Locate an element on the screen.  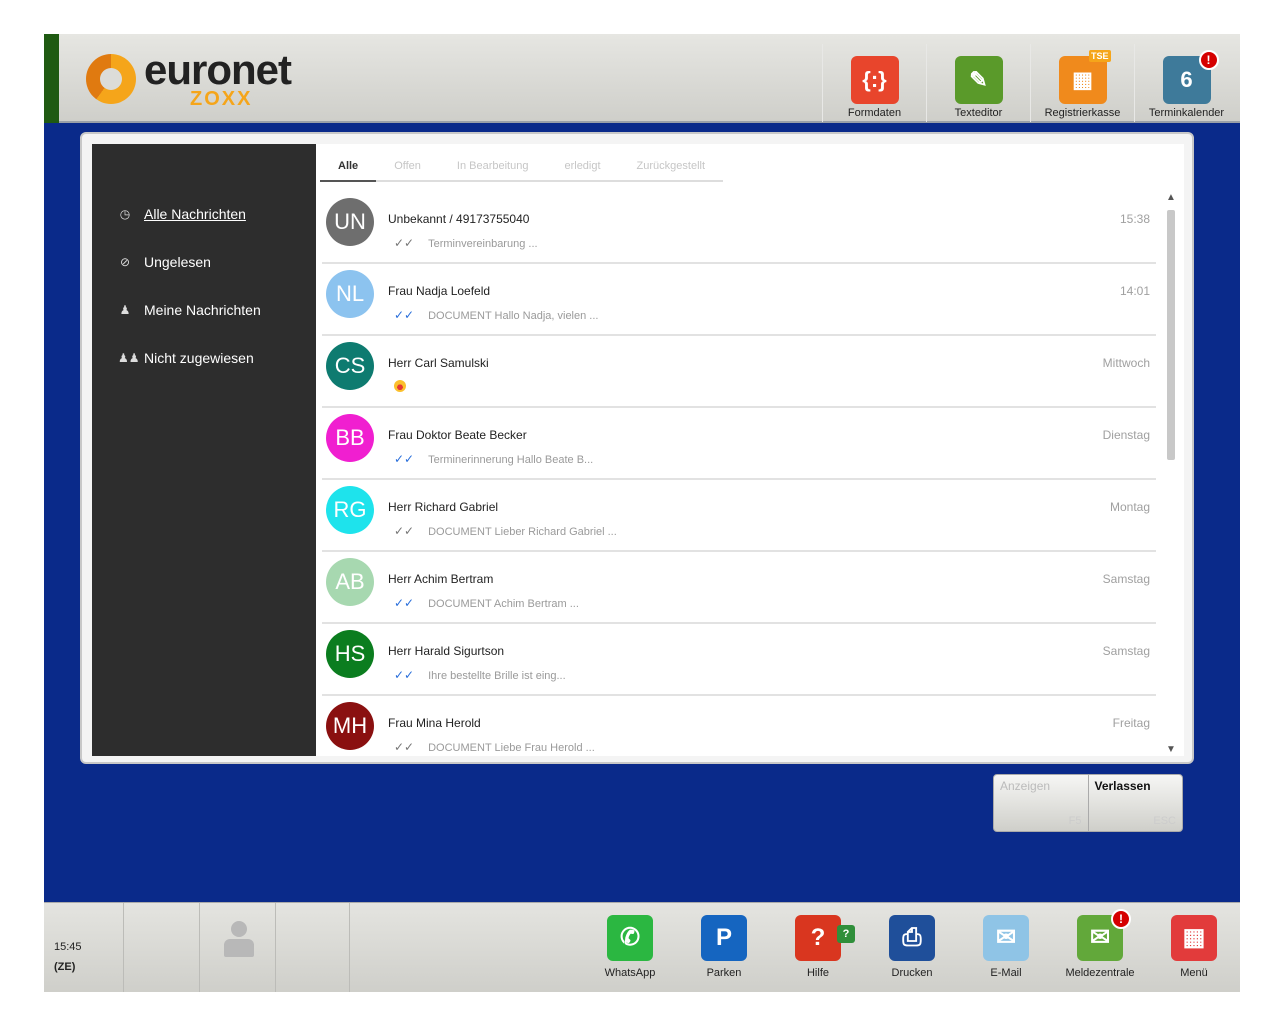
contact-name: Frau Mina Herold is located at coordinates (434, 723).